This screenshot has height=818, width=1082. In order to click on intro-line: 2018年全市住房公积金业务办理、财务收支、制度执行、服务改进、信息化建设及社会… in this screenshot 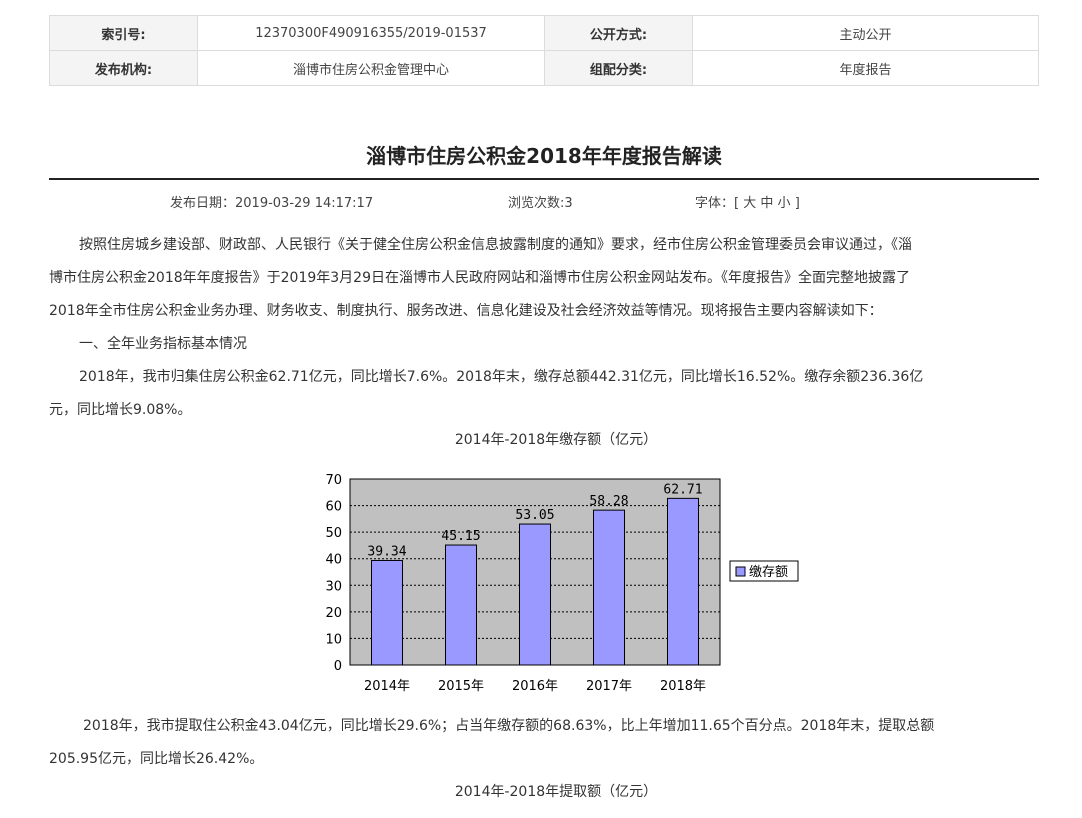, I will do `click(466, 311)`.